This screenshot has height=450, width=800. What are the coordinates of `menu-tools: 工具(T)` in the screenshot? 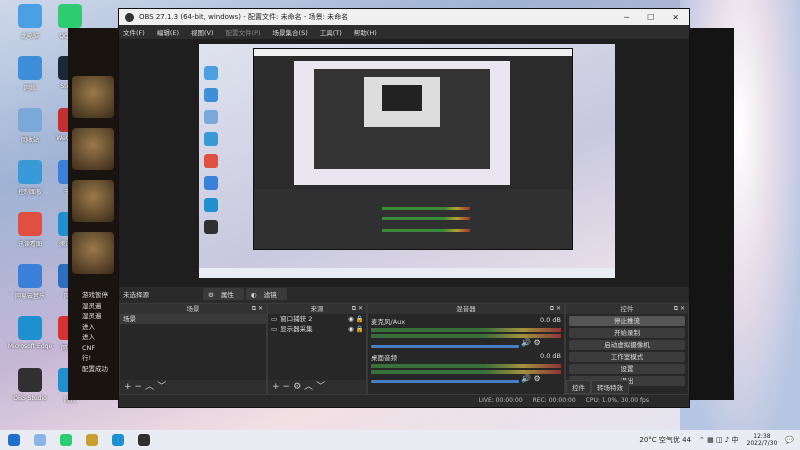 It's located at (331, 32).